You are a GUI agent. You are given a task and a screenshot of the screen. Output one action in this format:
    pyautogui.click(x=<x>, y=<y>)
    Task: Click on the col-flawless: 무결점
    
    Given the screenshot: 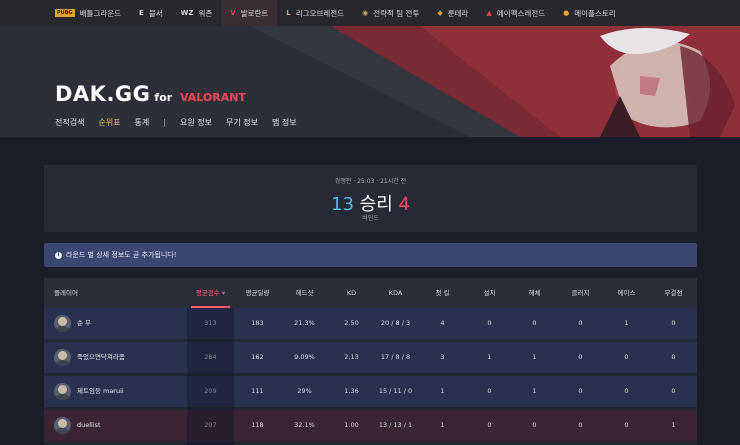 What is the action you would take?
    pyautogui.click(x=673, y=293)
    